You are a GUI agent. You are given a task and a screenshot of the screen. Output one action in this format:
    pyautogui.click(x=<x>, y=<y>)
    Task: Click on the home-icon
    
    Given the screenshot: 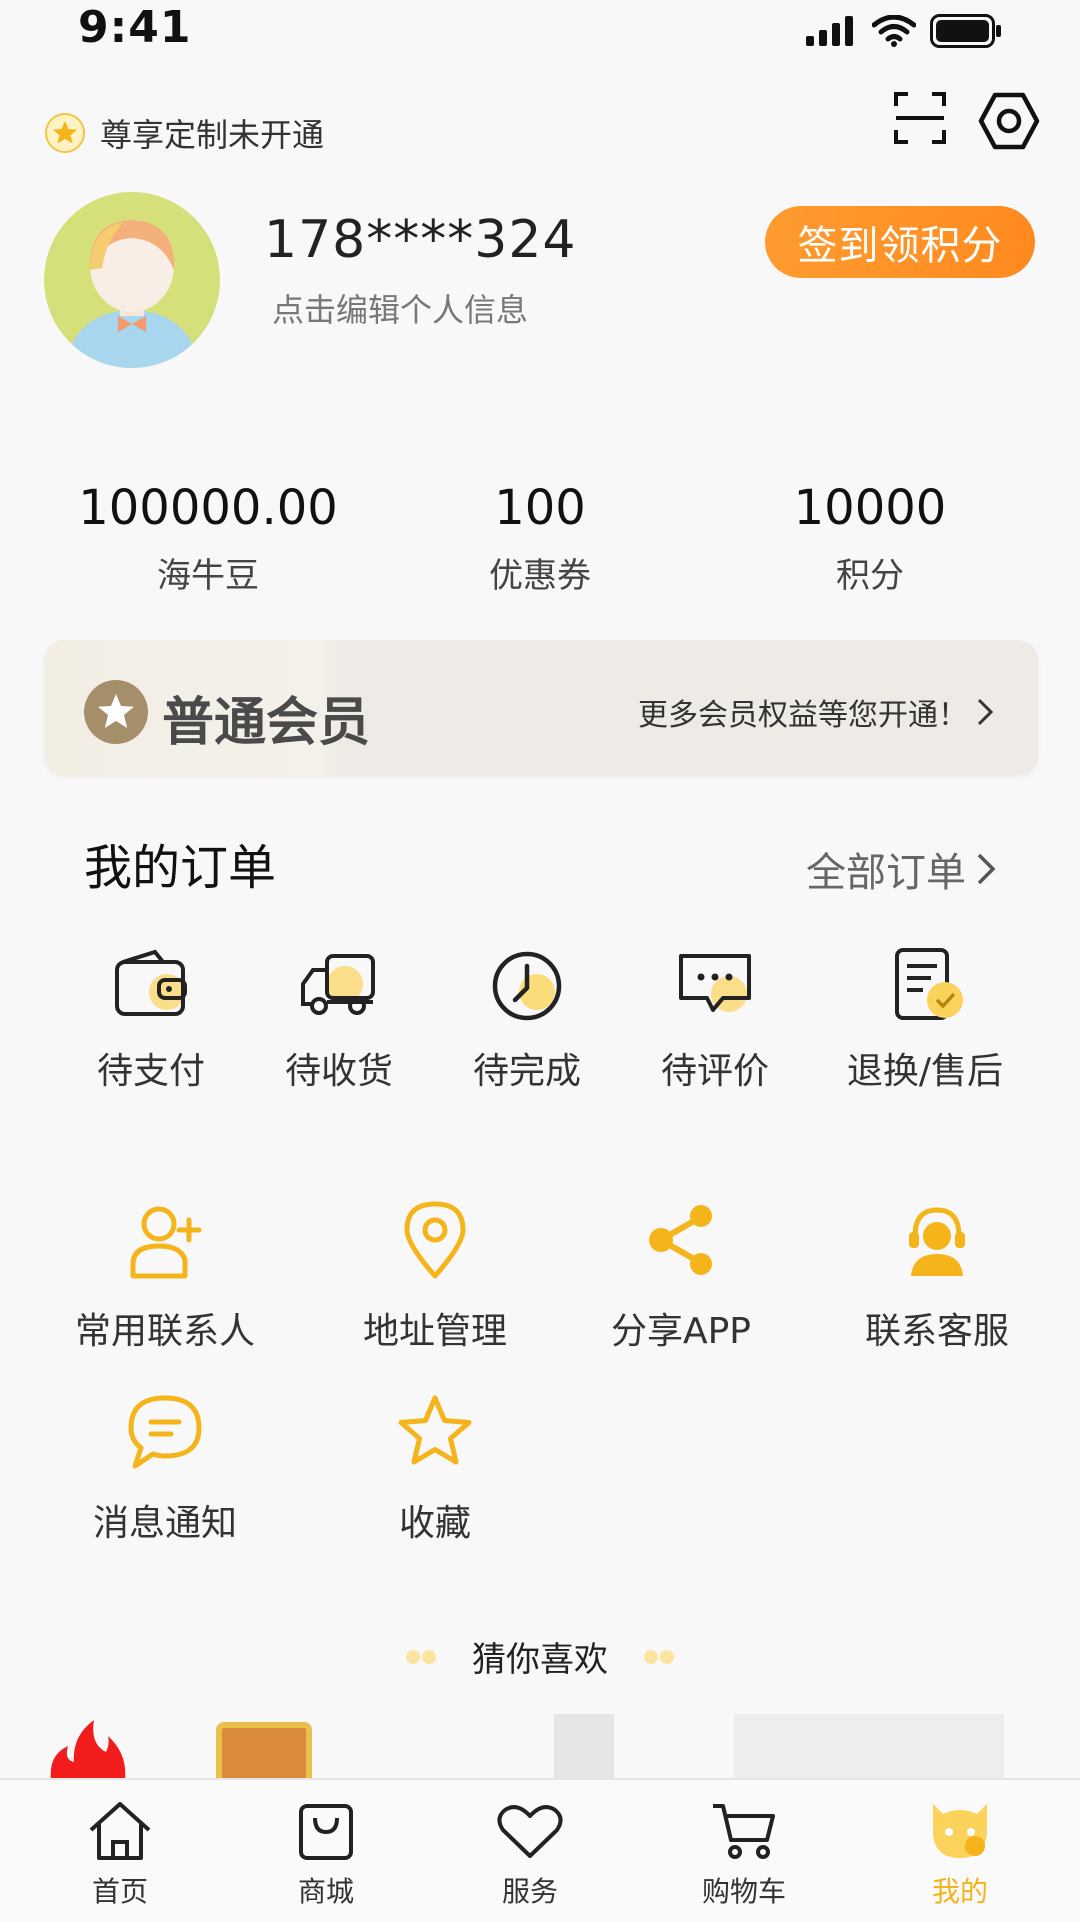 What is the action you would take?
    pyautogui.click(x=120, y=1831)
    